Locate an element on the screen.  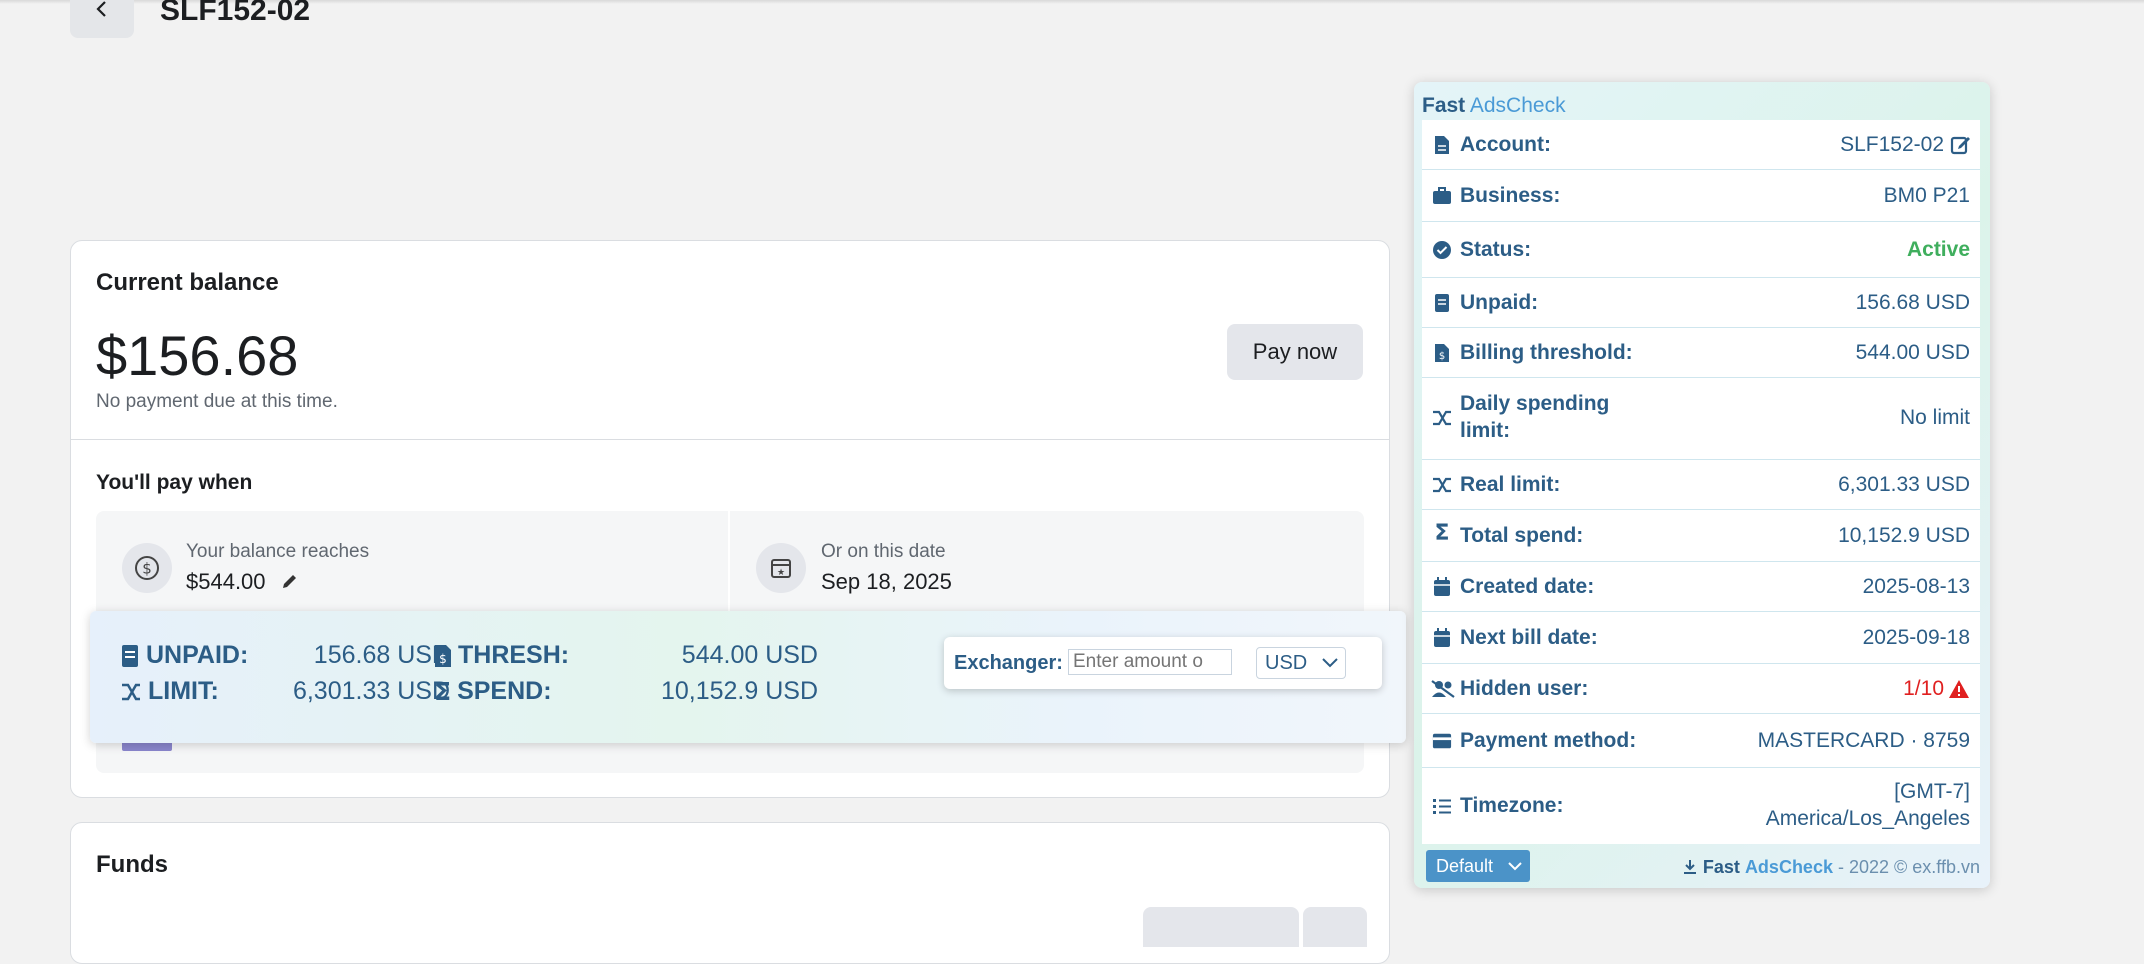
created-date-value: 2025-08-13 is located at coordinates (1916, 586).